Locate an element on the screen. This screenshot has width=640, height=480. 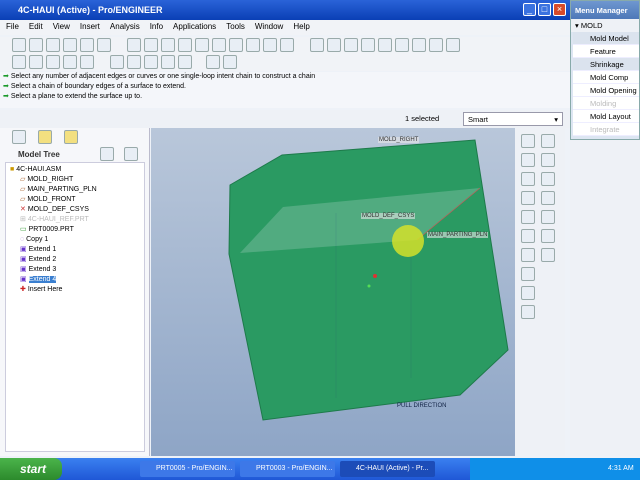
menu-item-mold-comp: Mold Comp is located at coordinates (606, 77).